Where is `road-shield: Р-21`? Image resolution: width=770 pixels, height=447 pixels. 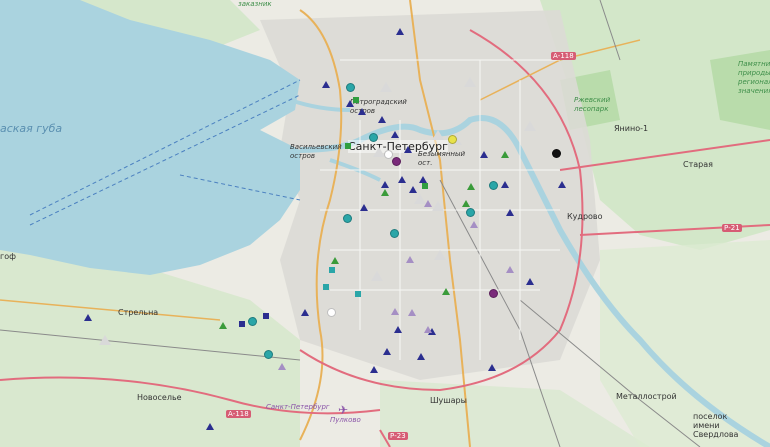
road-shield: Р-21 is located at coordinates (732, 228).